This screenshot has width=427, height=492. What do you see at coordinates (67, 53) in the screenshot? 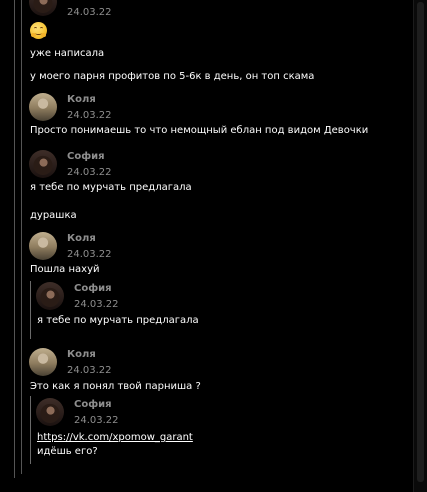
I see `message-text: уже написала` at bounding box center [67, 53].